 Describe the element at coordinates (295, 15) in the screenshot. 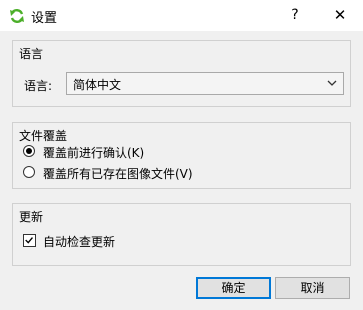

I see `help-button: ?` at that location.